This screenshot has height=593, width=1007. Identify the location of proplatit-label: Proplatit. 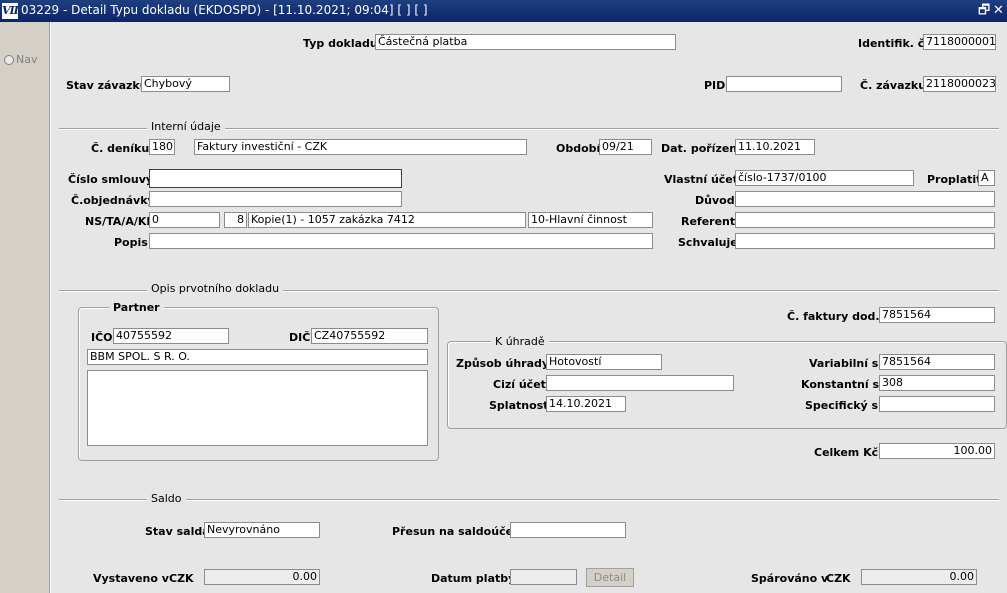
(954, 179).